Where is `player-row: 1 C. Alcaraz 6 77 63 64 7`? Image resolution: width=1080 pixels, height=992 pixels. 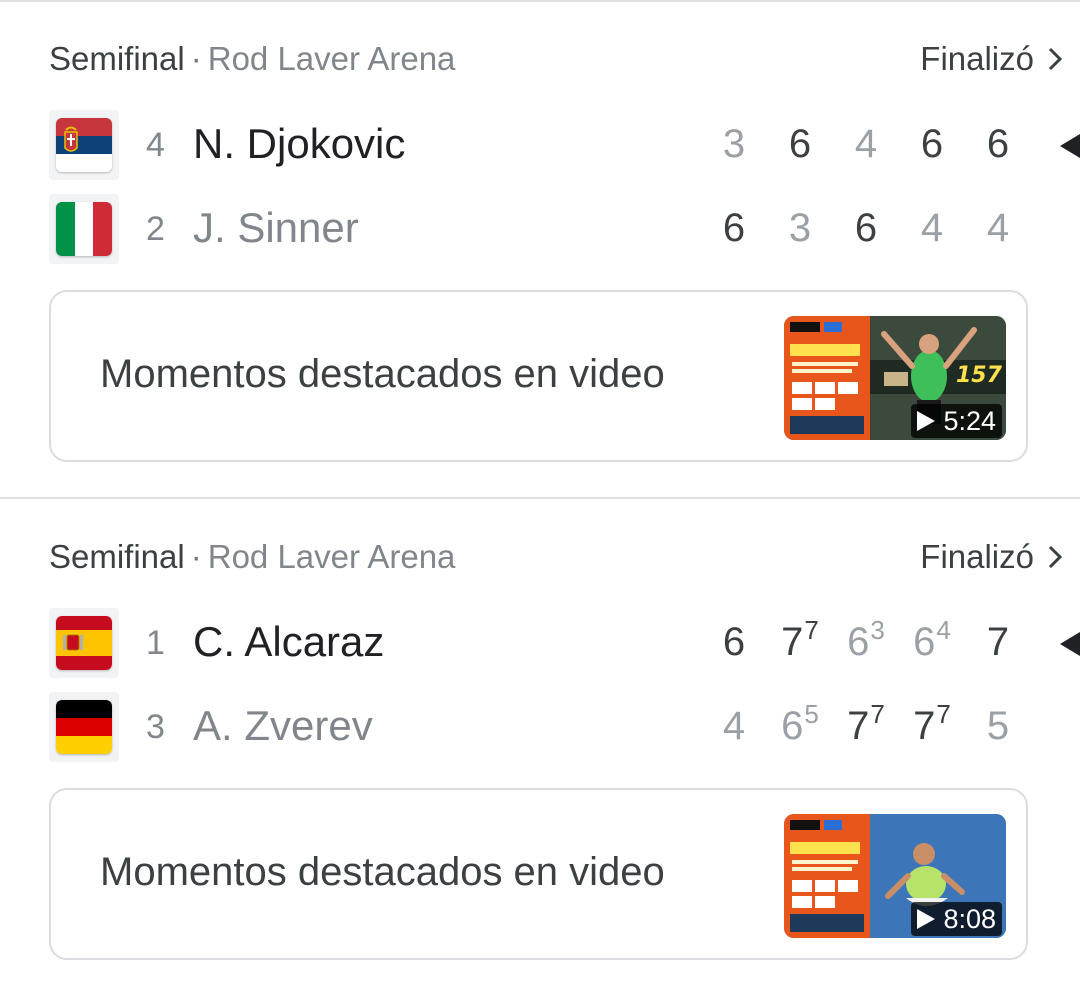 player-row: 1 C. Alcaraz 6 77 63 64 7 is located at coordinates (540, 644).